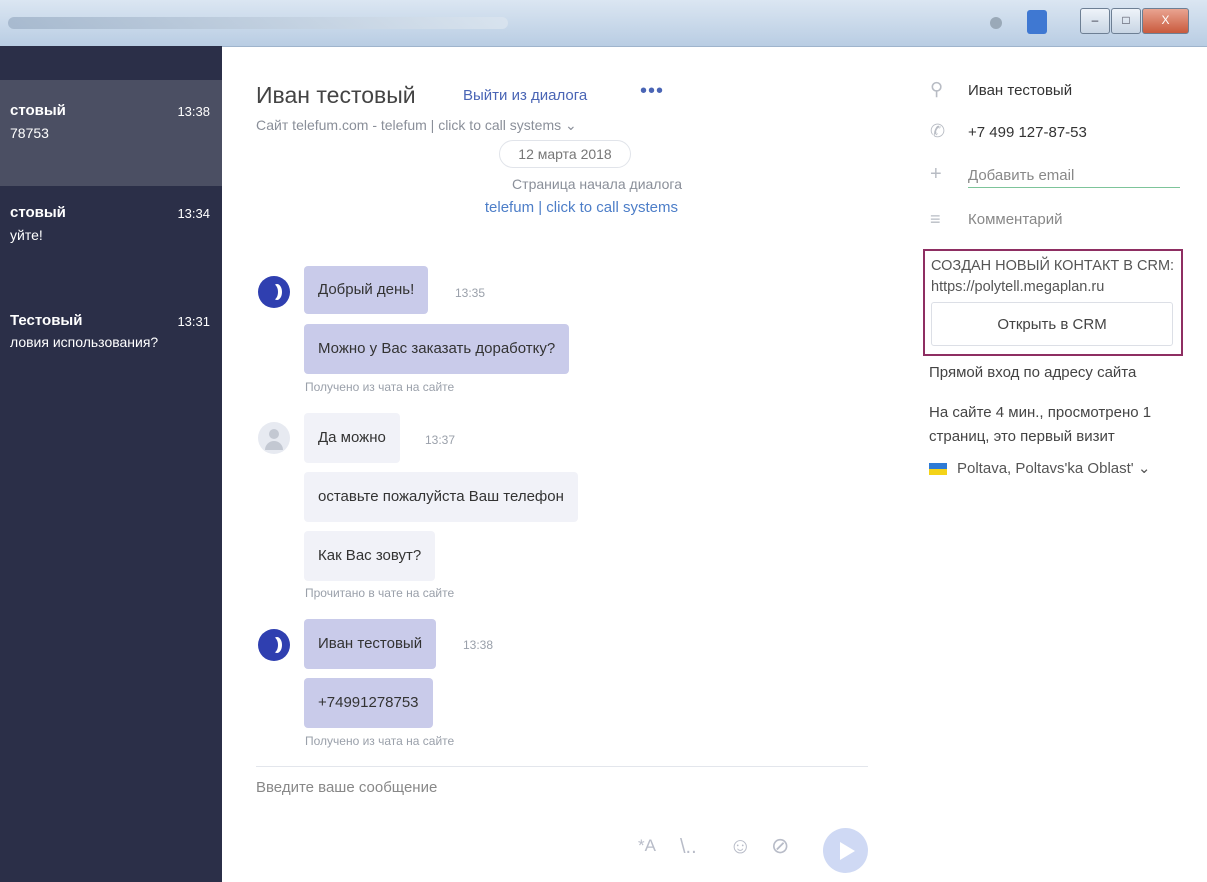  Describe the element at coordinates (603, 23) in the screenshot. I see `window-titlebar: – □ X` at that location.